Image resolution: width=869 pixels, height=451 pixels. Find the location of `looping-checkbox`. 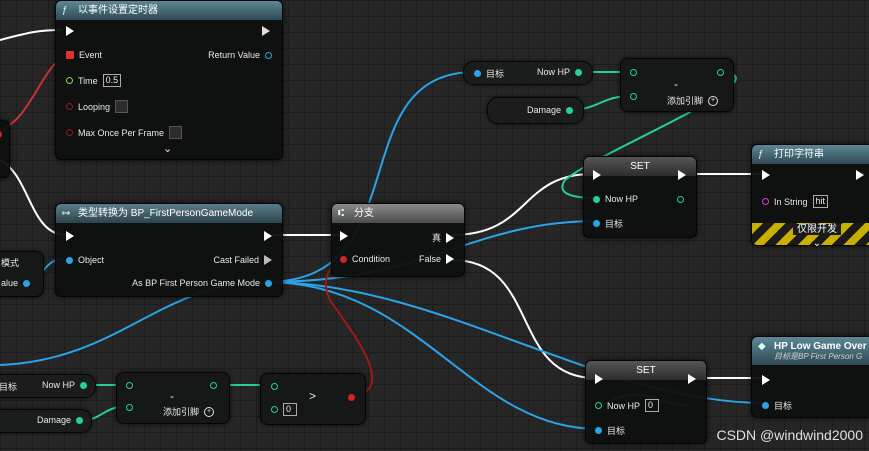

looping-checkbox is located at coordinates (122, 106).